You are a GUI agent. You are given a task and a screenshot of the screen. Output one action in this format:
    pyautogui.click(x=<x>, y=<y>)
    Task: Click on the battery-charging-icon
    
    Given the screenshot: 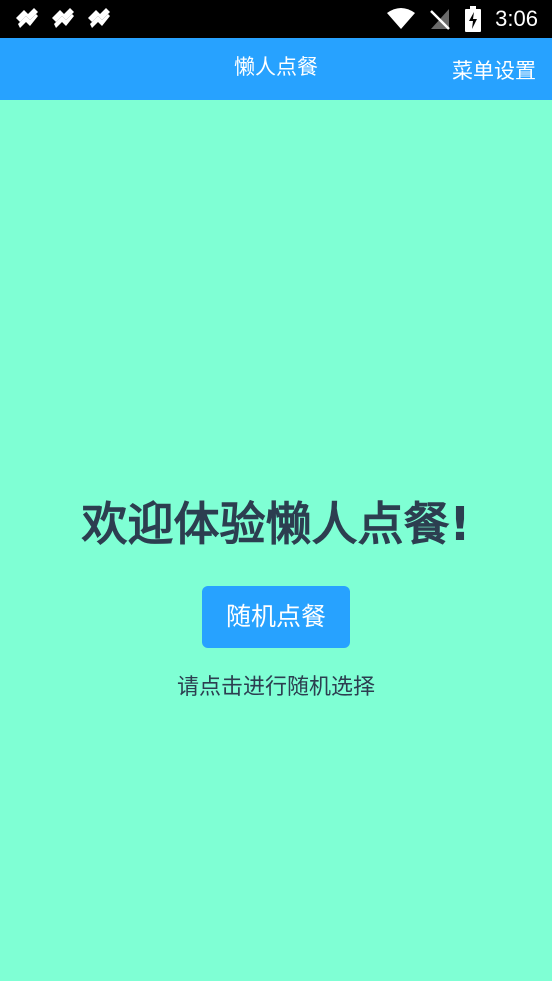 What is the action you would take?
    pyautogui.click(x=473, y=19)
    